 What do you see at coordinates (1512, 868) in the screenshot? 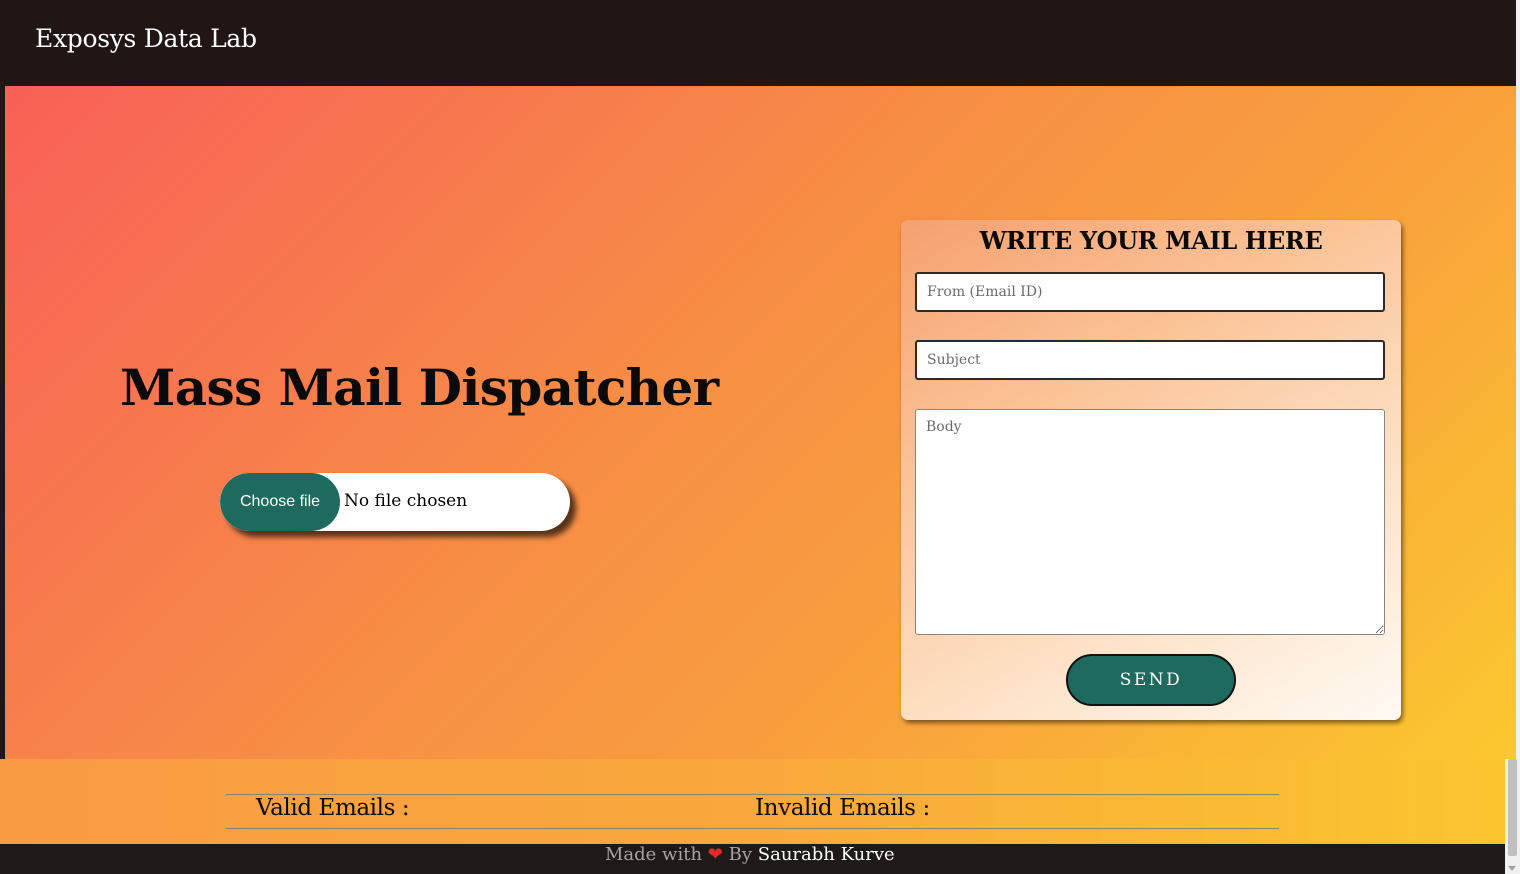
I see `scroll-down-arrow-icon` at bounding box center [1512, 868].